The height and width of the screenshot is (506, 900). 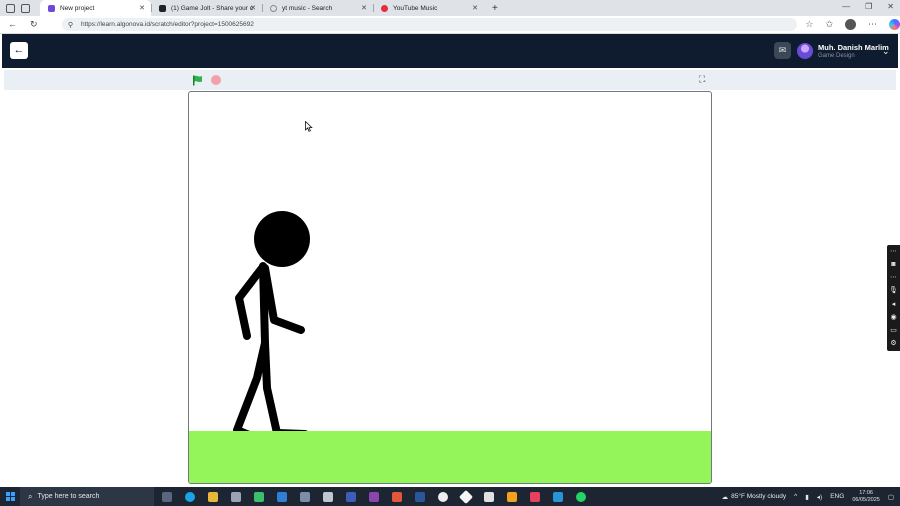 I want to click on notifications-icon: ▢, so click(x=891, y=497).